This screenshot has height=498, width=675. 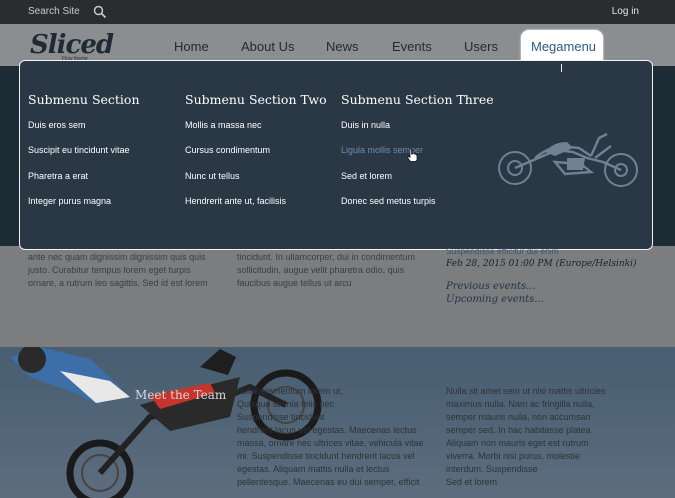 I want to click on submenu-link: Nunc ut tellus, so click(x=212, y=176).